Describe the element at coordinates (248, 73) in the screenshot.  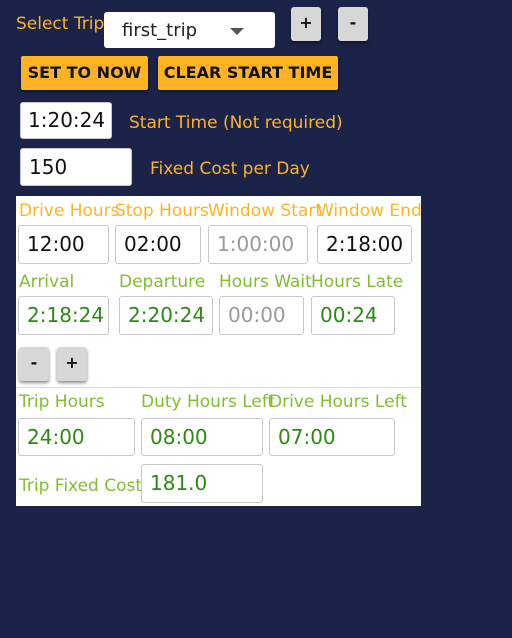
I see `clear-start-time-button: CLEAR START TIME` at that location.